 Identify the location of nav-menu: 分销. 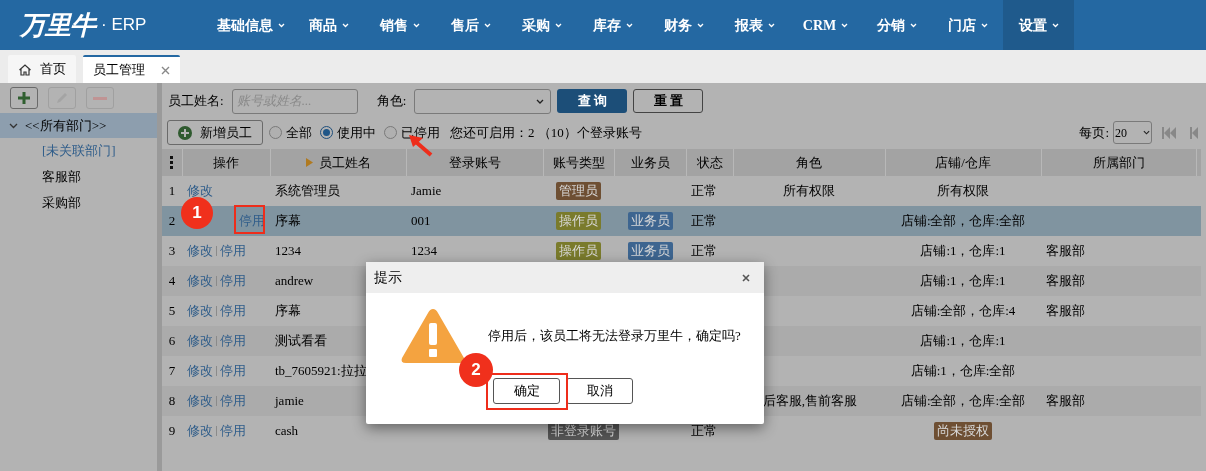
(896, 25).